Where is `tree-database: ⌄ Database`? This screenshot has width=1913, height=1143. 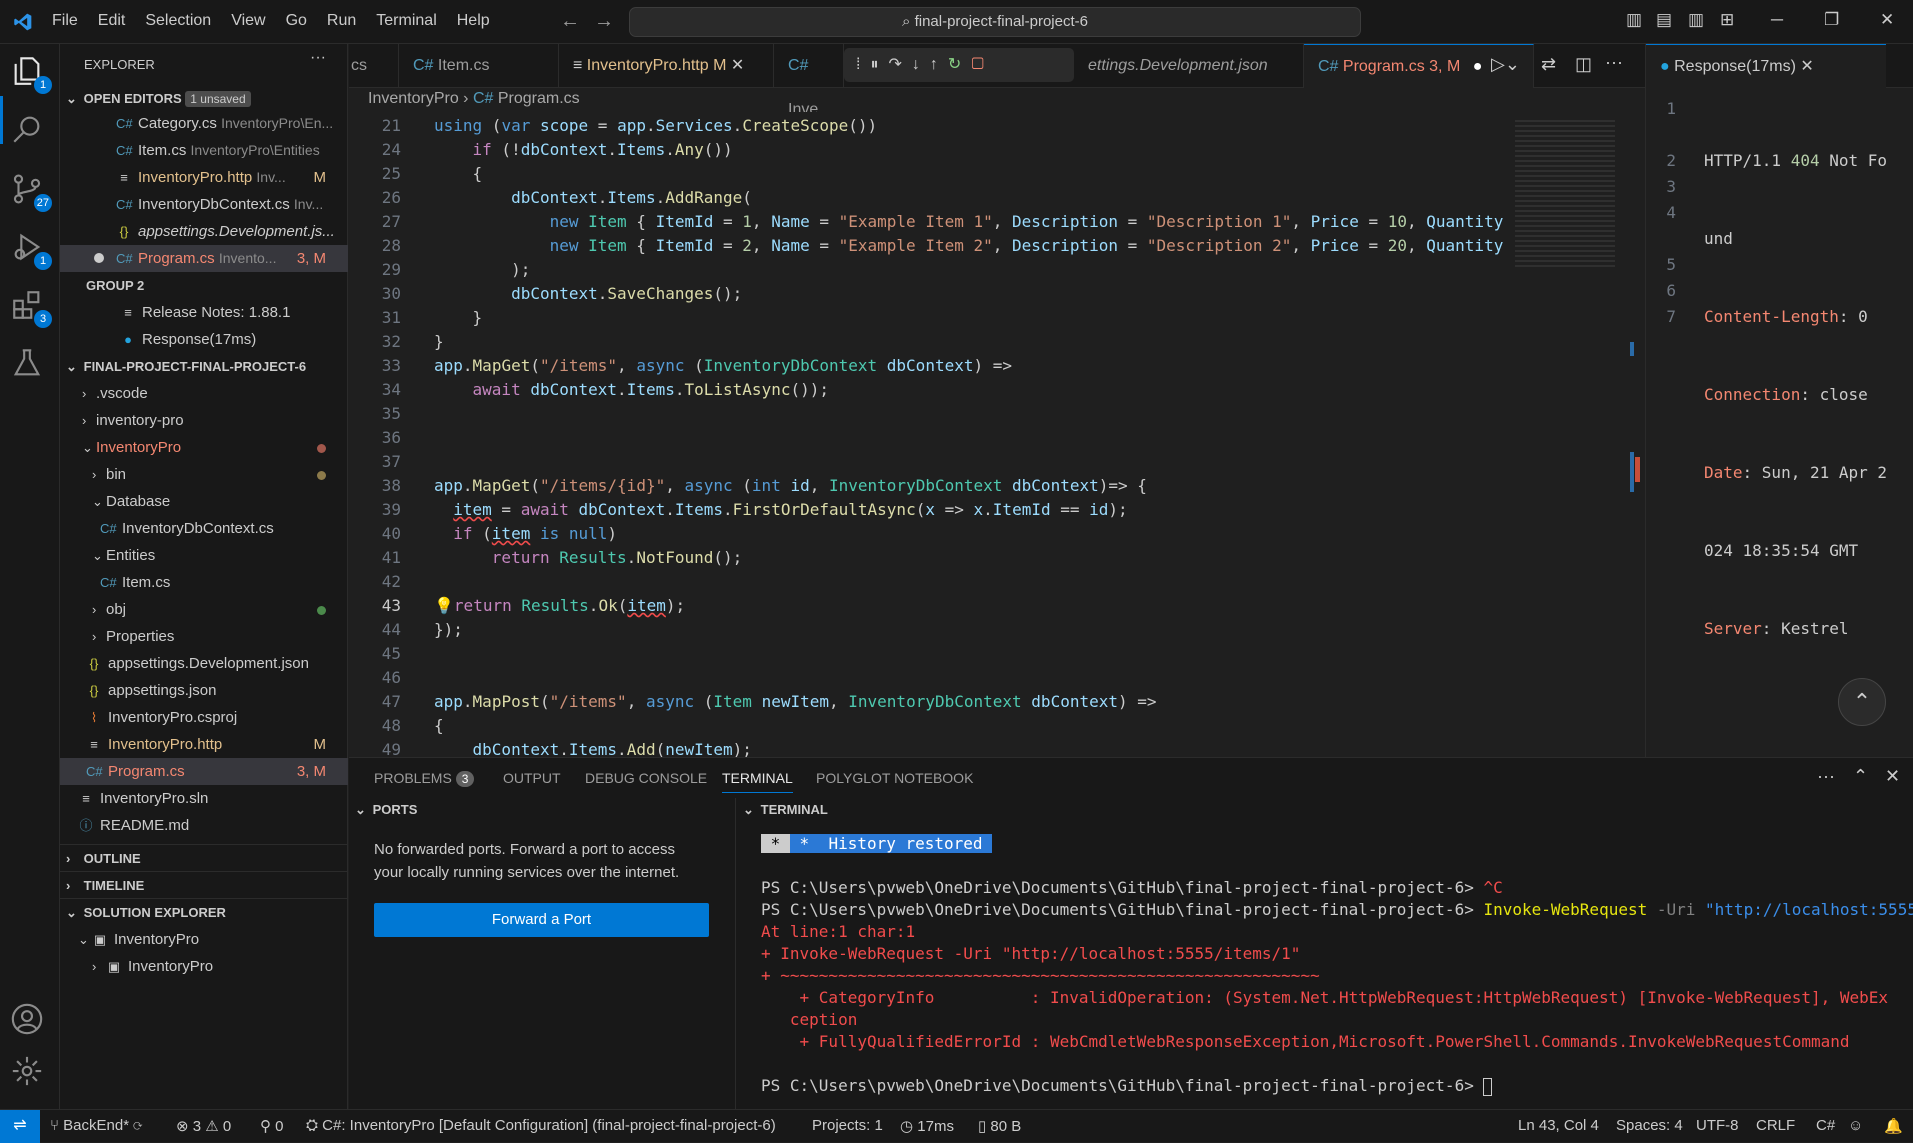 tree-database: ⌄ Database is located at coordinates (204, 501).